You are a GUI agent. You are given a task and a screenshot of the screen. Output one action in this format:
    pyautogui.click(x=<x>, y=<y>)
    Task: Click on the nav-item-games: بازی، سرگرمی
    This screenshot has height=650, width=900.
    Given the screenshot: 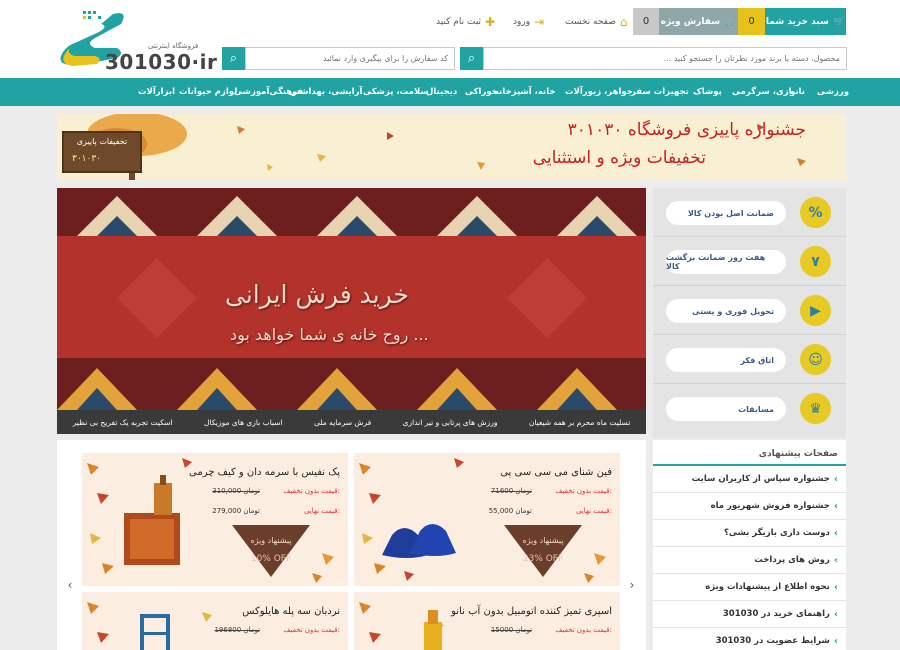 What is the action you would take?
    pyautogui.click(x=763, y=92)
    